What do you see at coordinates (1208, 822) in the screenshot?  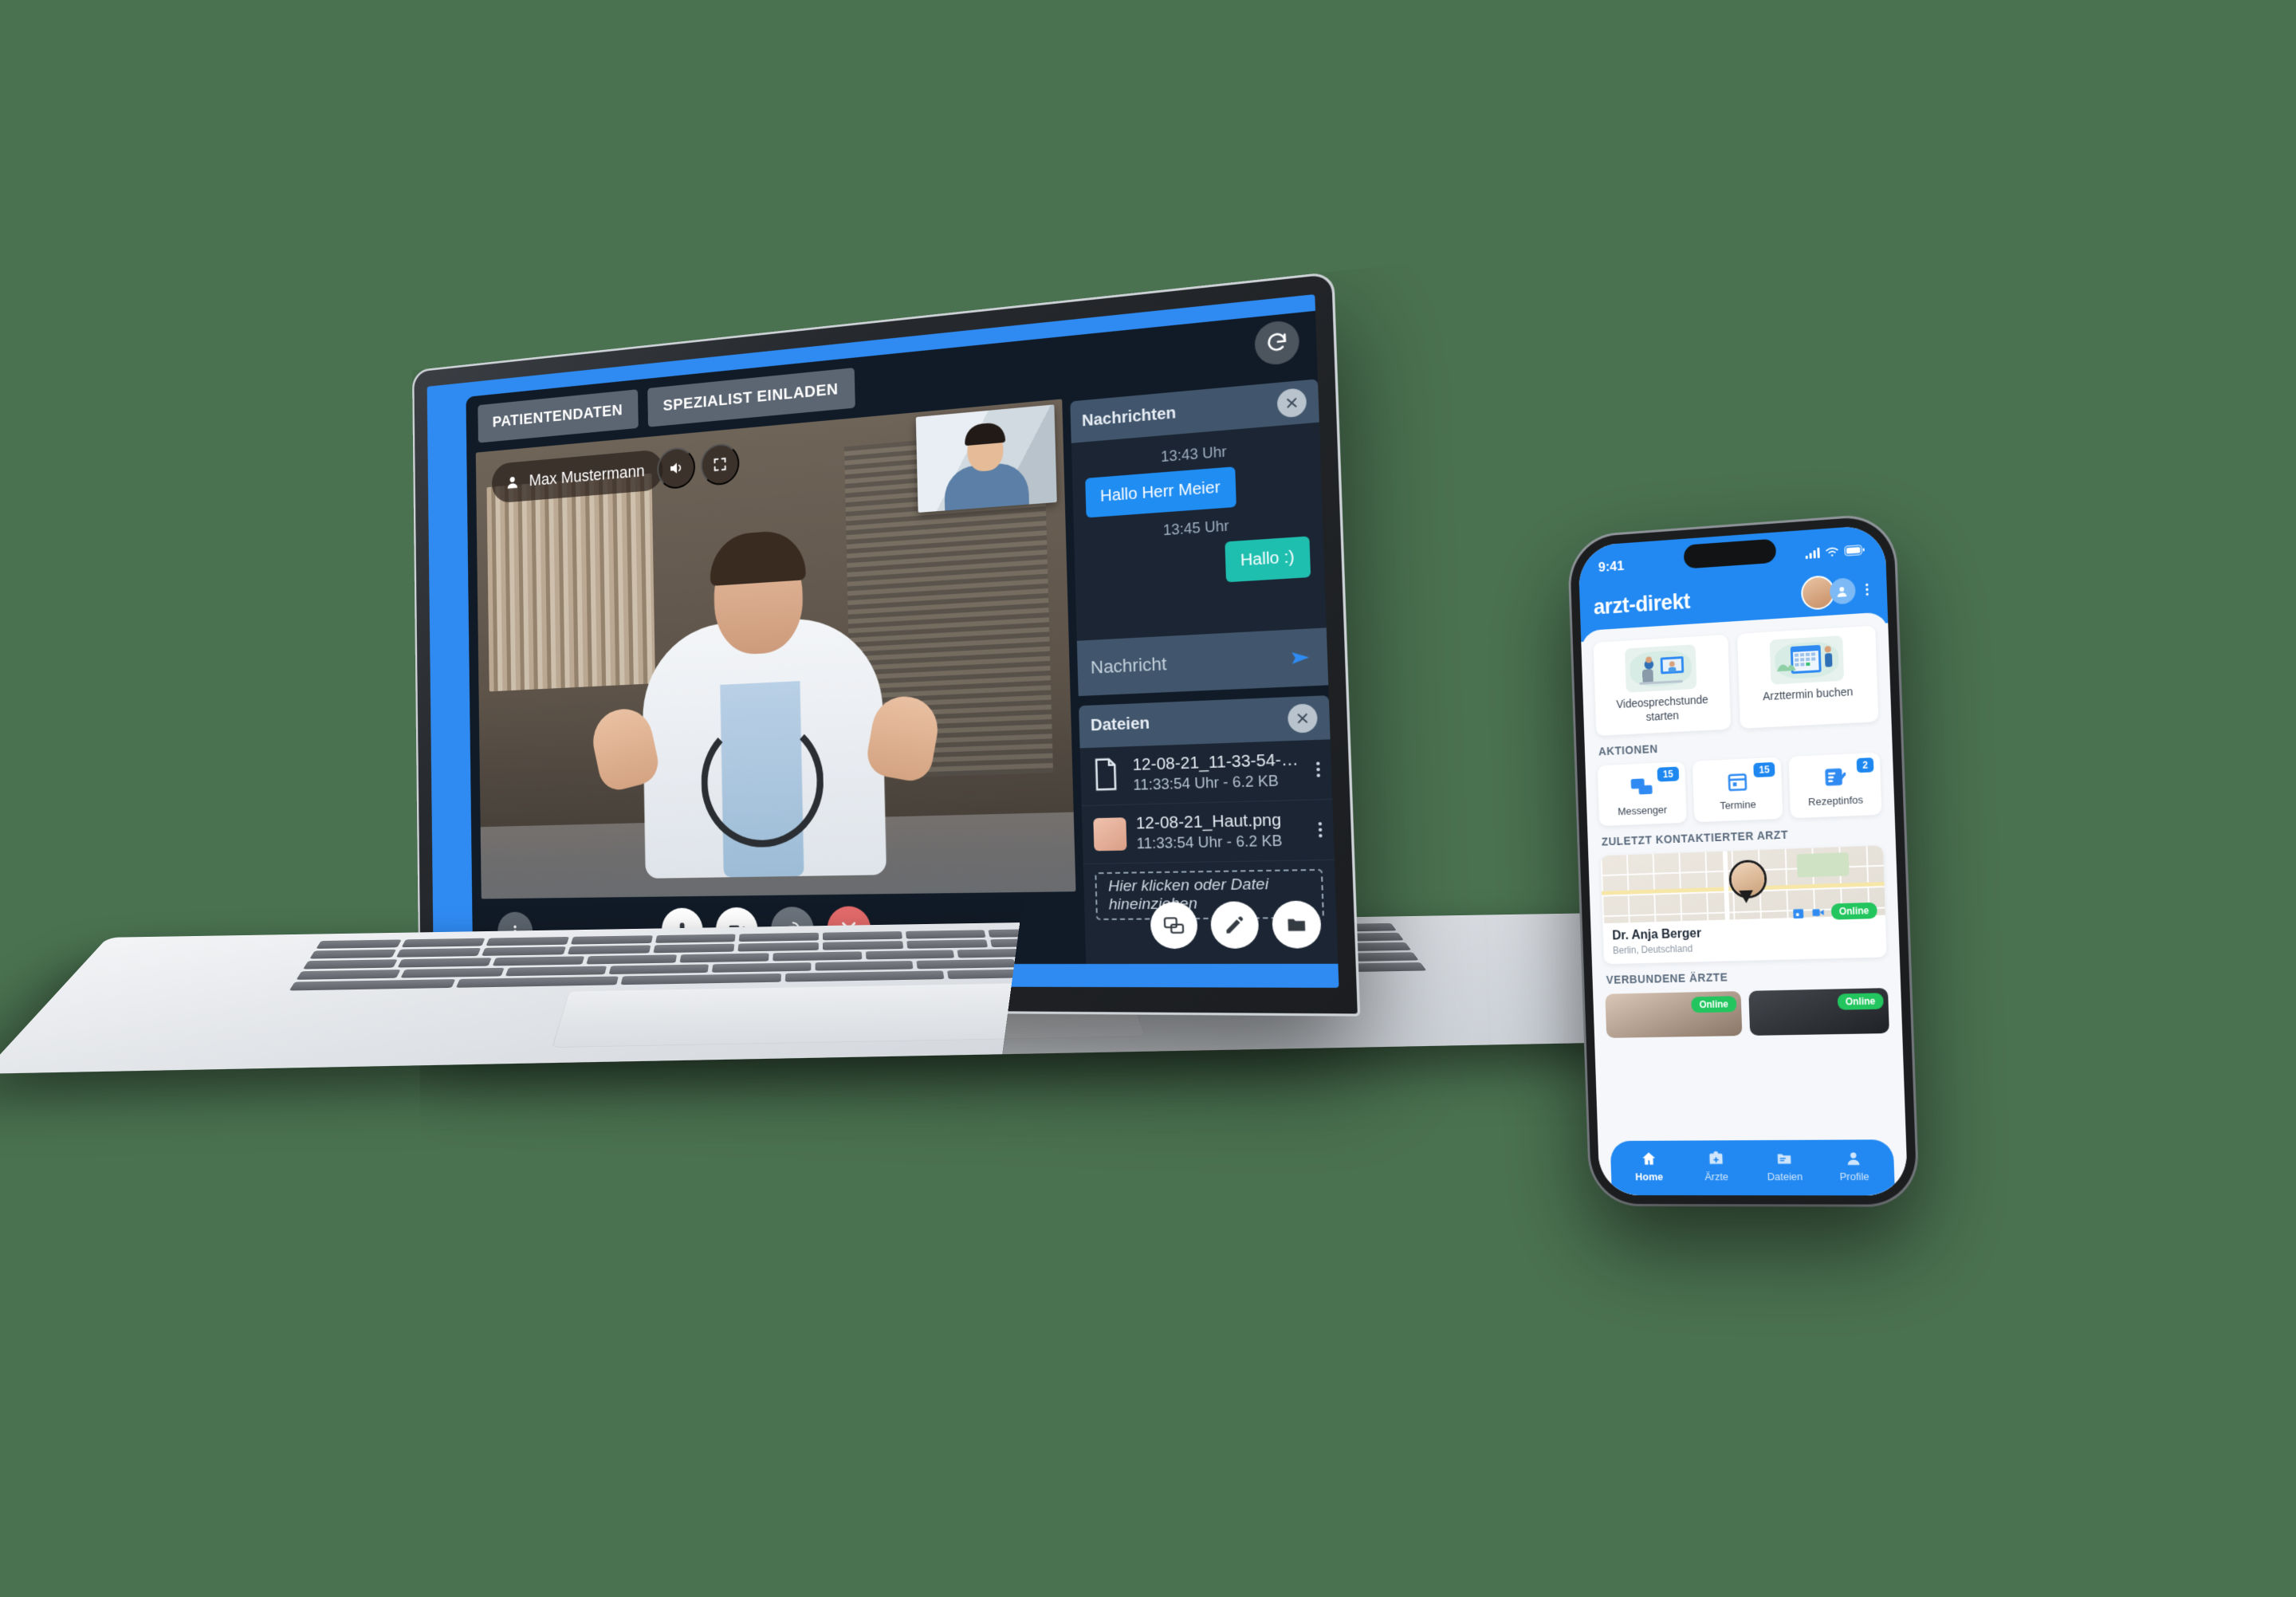 I see `file-name: 12-08-21_Haut.png` at bounding box center [1208, 822].